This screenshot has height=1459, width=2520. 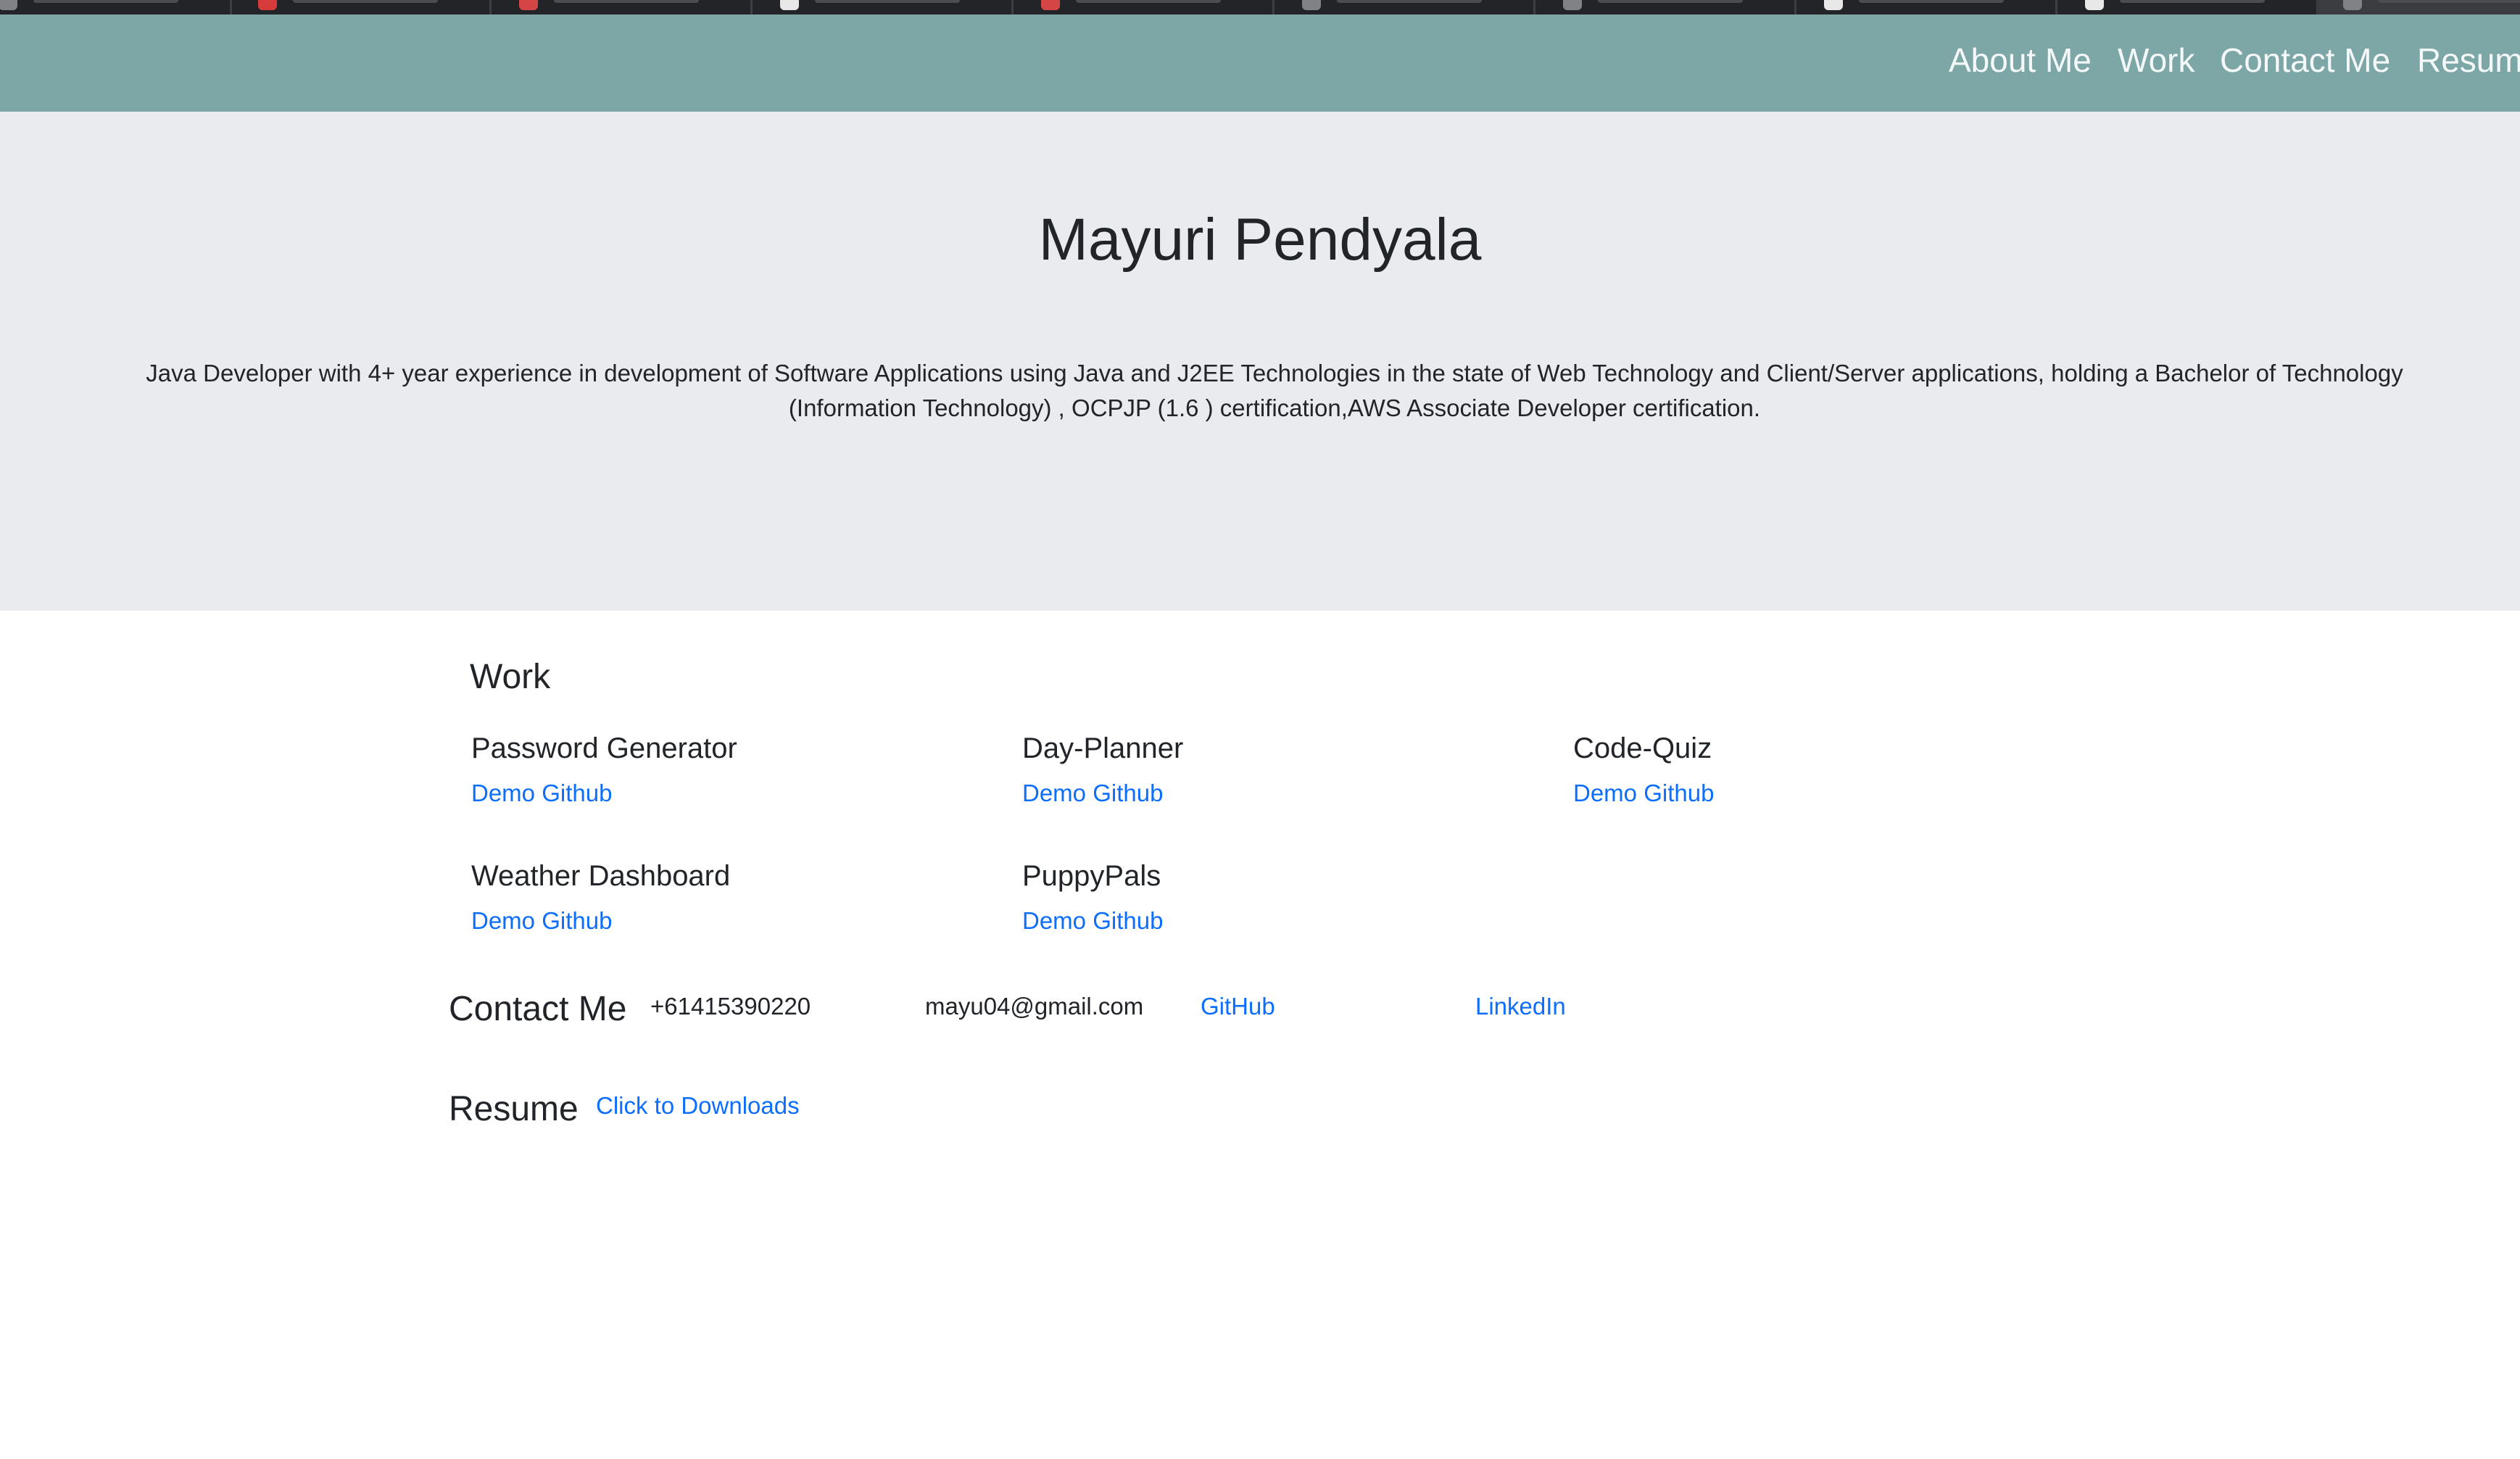 I want to click on project-title: Password Generator, so click(x=604, y=748).